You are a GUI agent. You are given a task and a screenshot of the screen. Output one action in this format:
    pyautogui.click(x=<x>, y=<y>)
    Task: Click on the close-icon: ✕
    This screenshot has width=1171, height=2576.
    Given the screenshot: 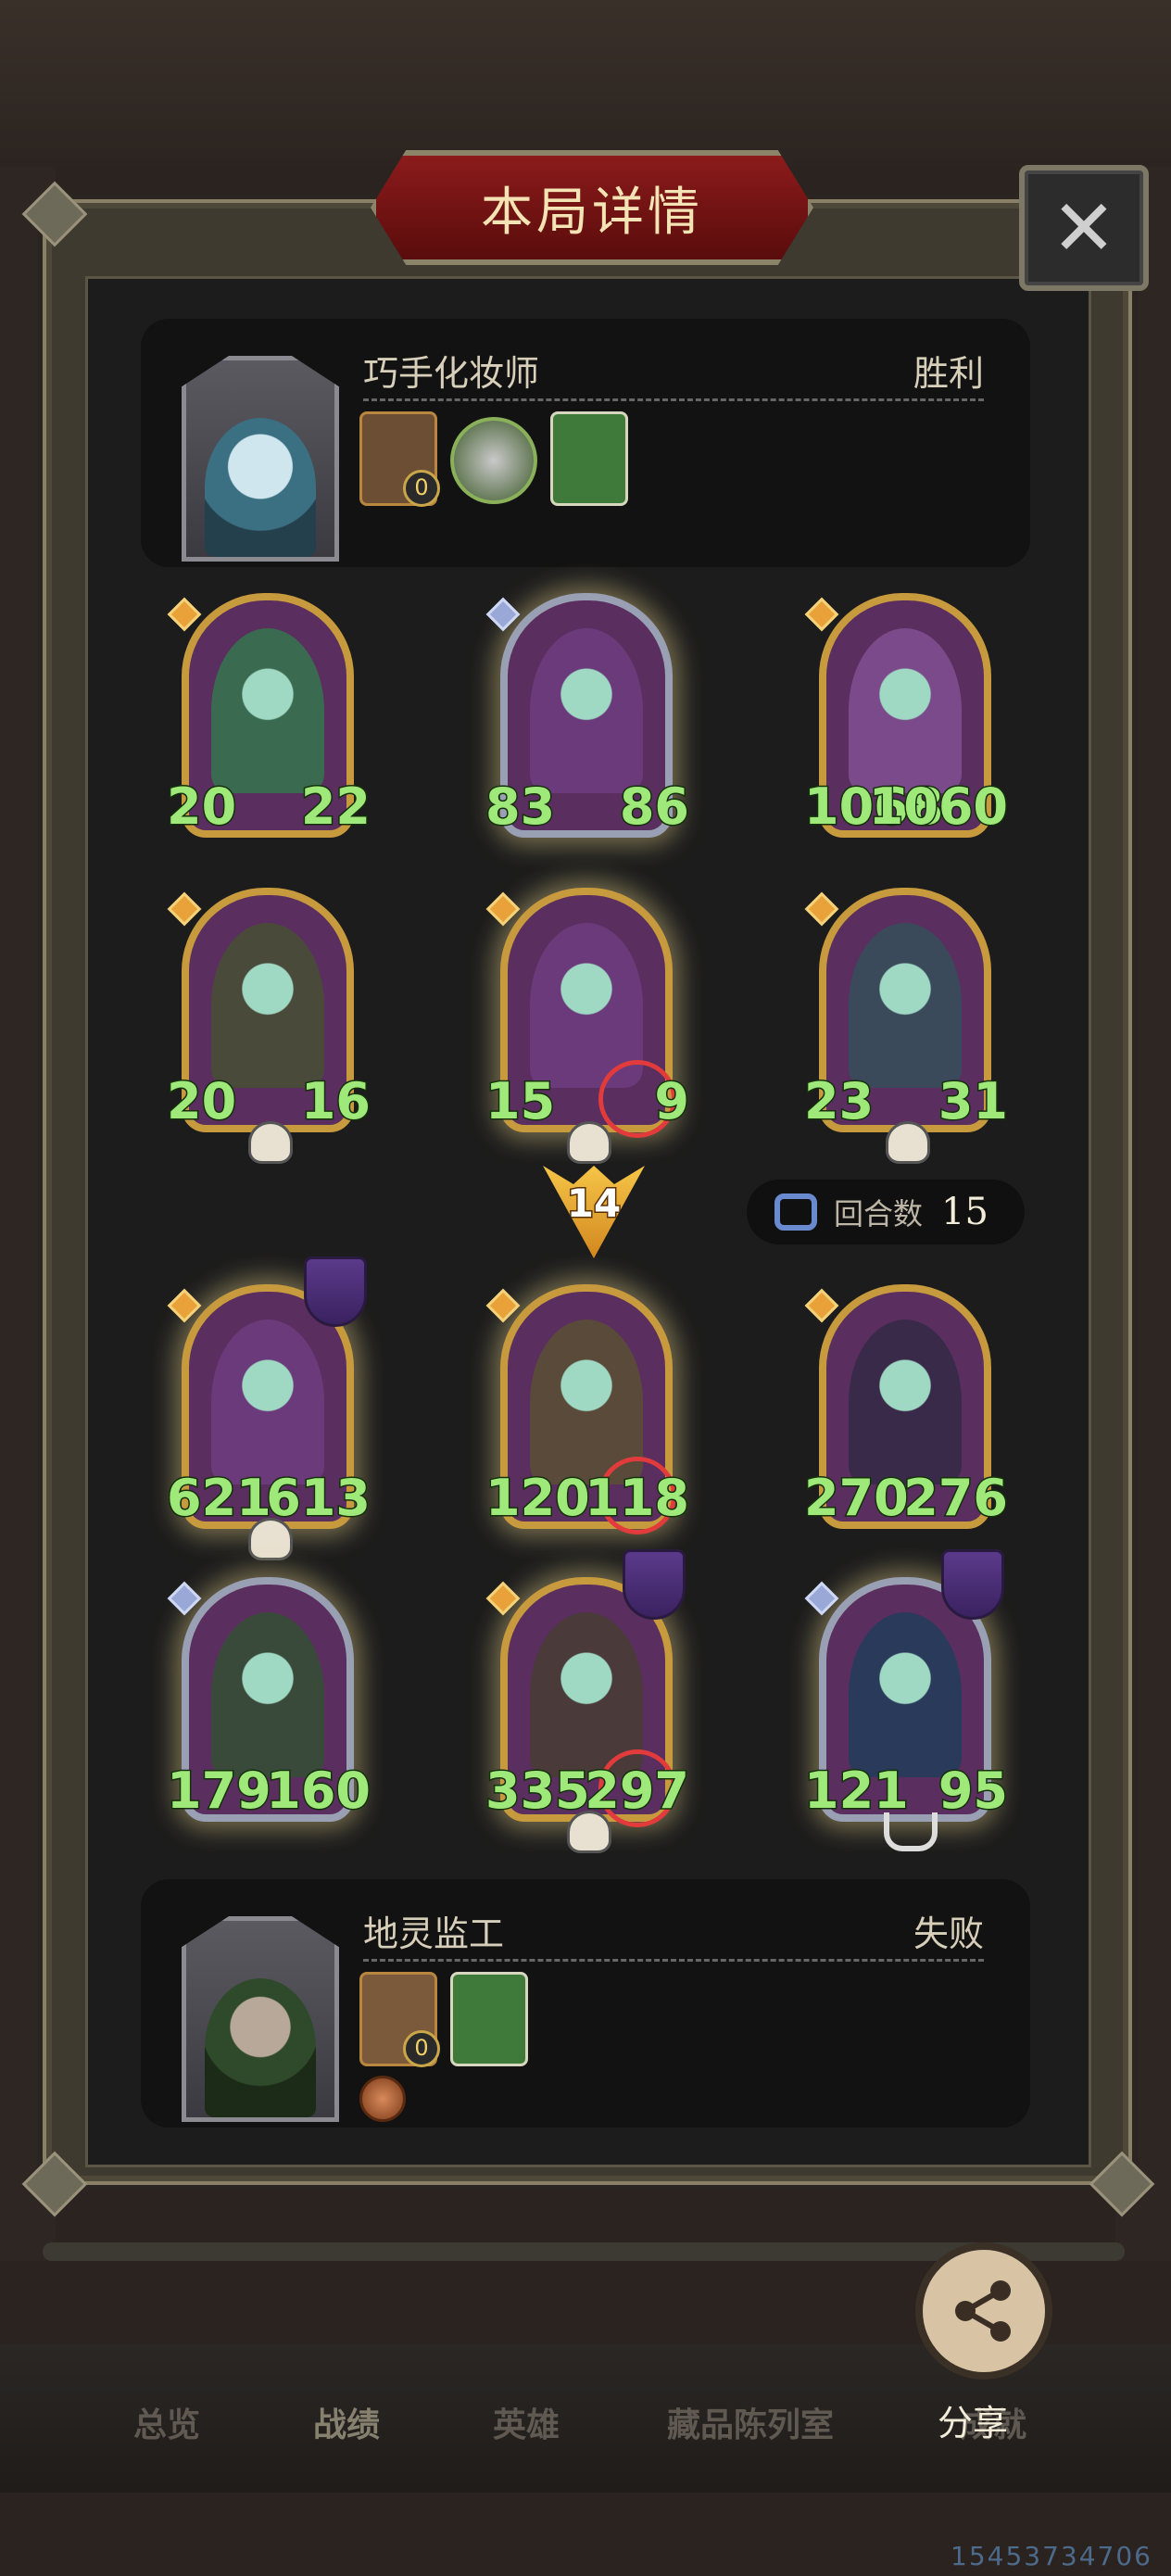 What is the action you would take?
    pyautogui.click(x=1084, y=228)
    